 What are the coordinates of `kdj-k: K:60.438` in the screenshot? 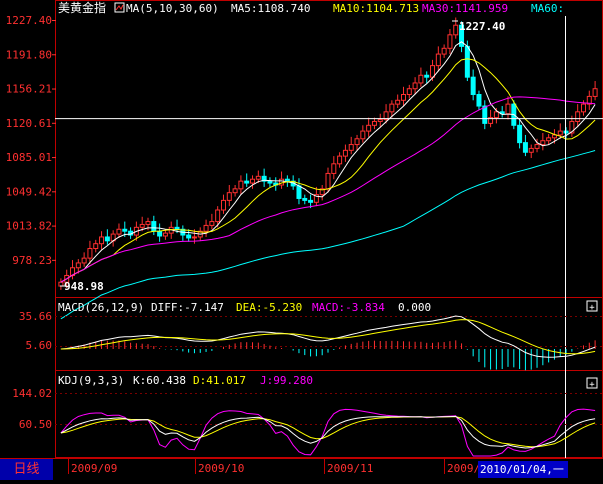 It's located at (159, 380).